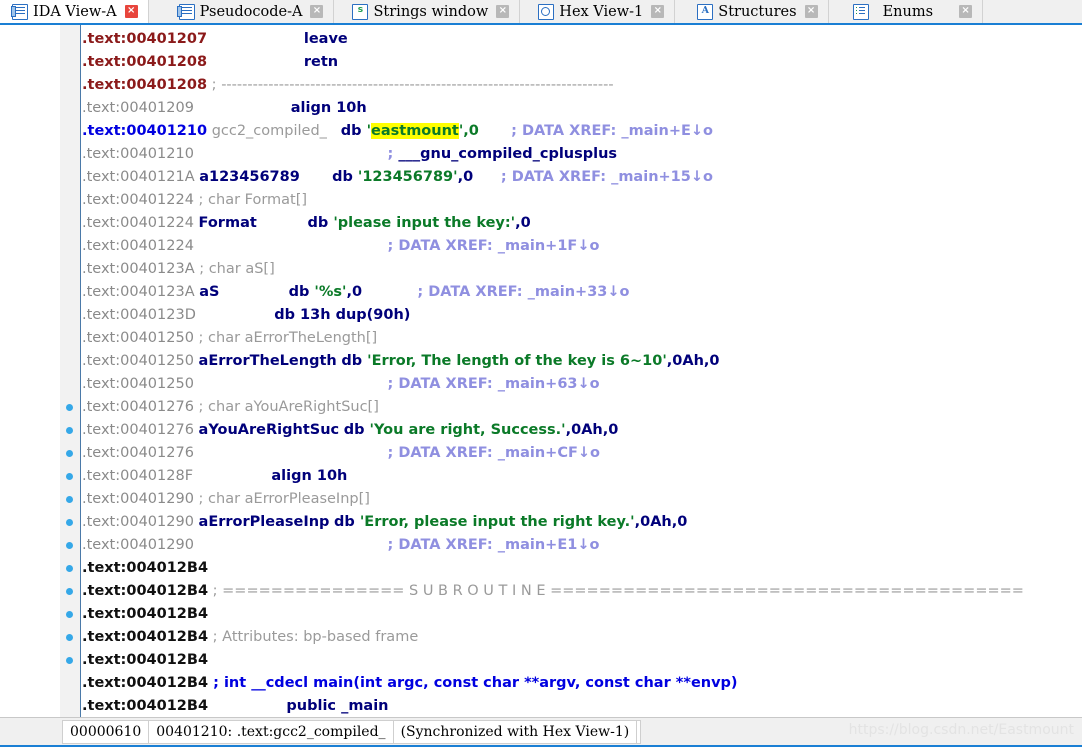 This screenshot has height=747, width=1082. Describe the element at coordinates (214, 476) in the screenshot. I see `disassembly-line: .text:0040128F align 10h` at that location.